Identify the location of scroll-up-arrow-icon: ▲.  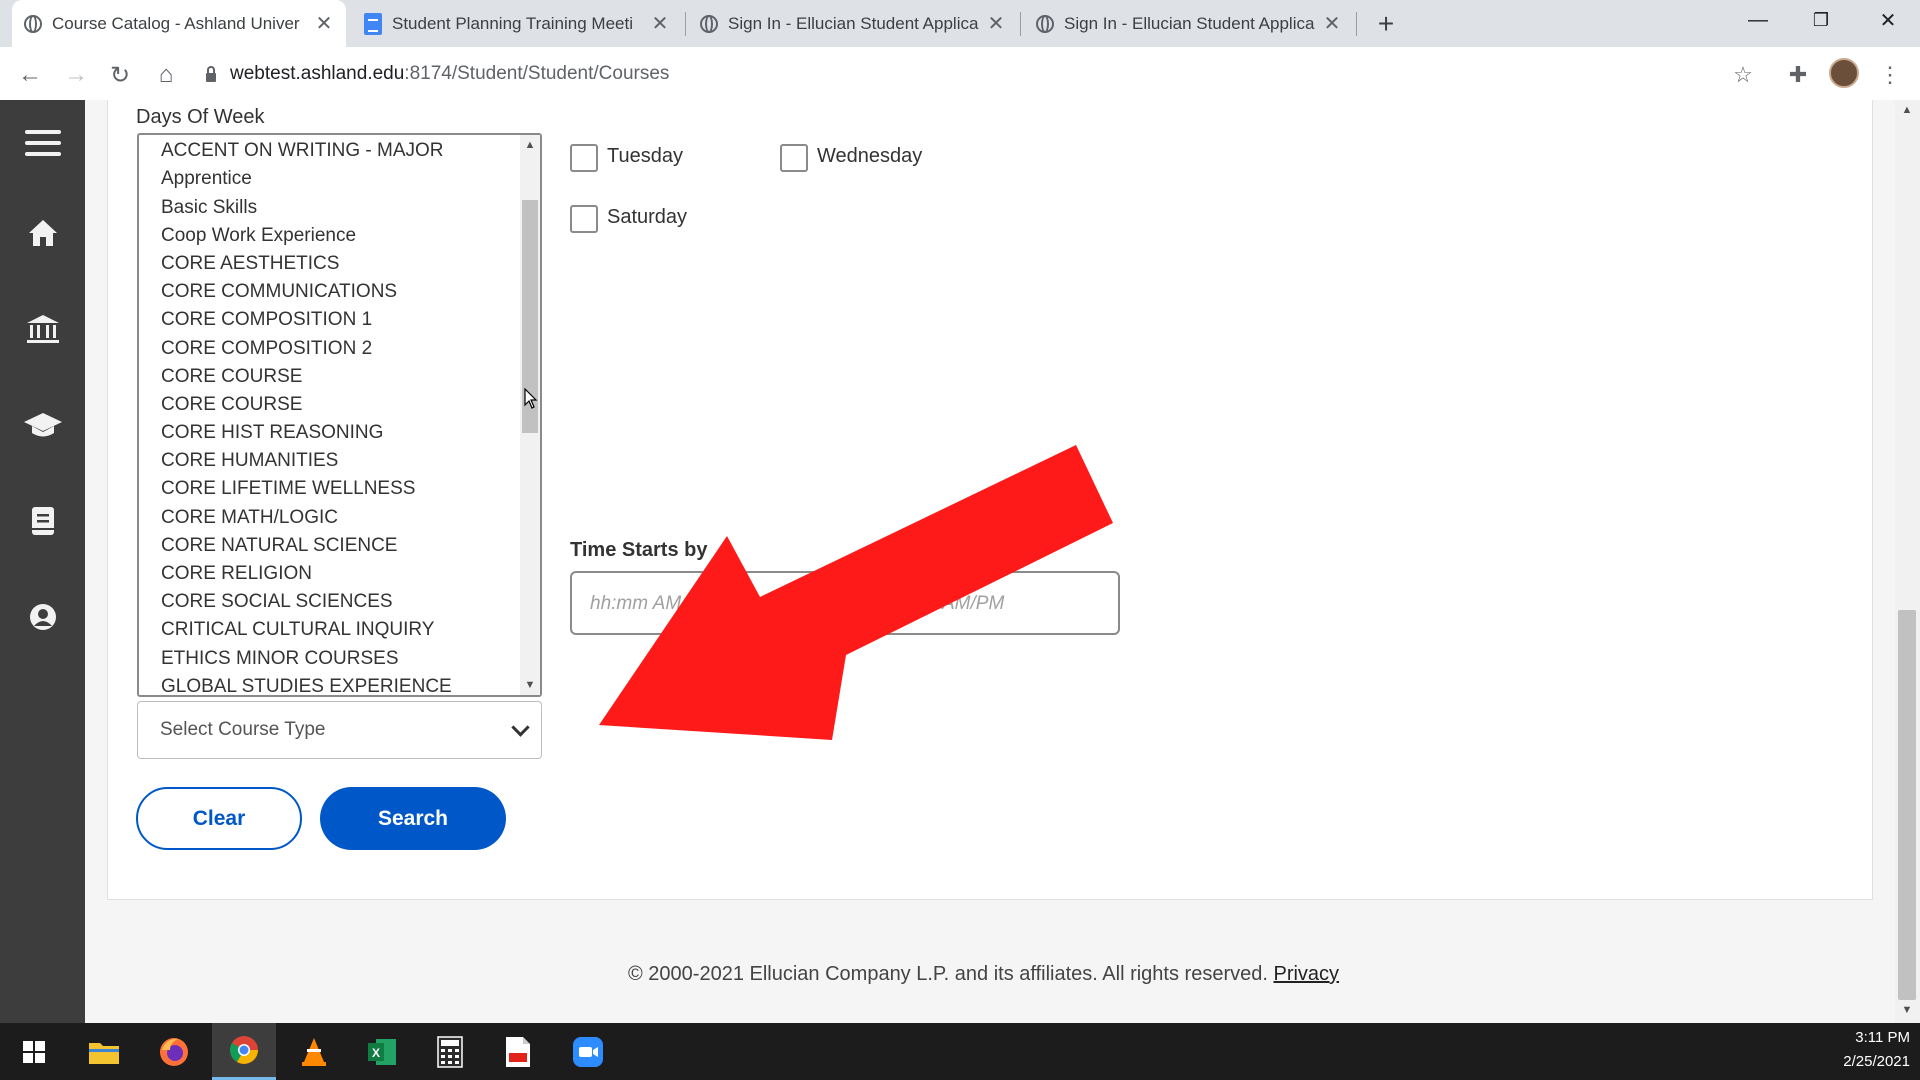
(530, 145).